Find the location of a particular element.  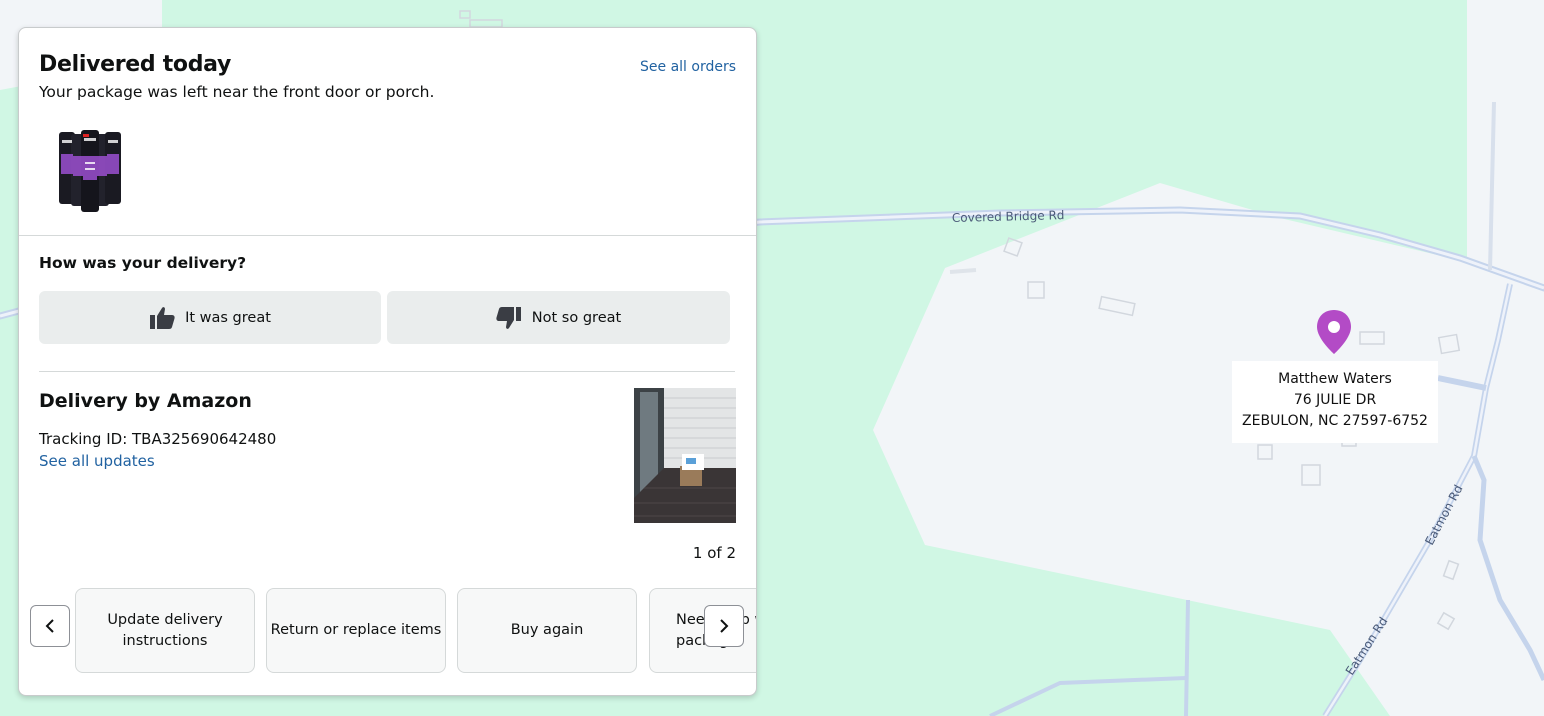

location-pin-icon is located at coordinates (1334, 333).